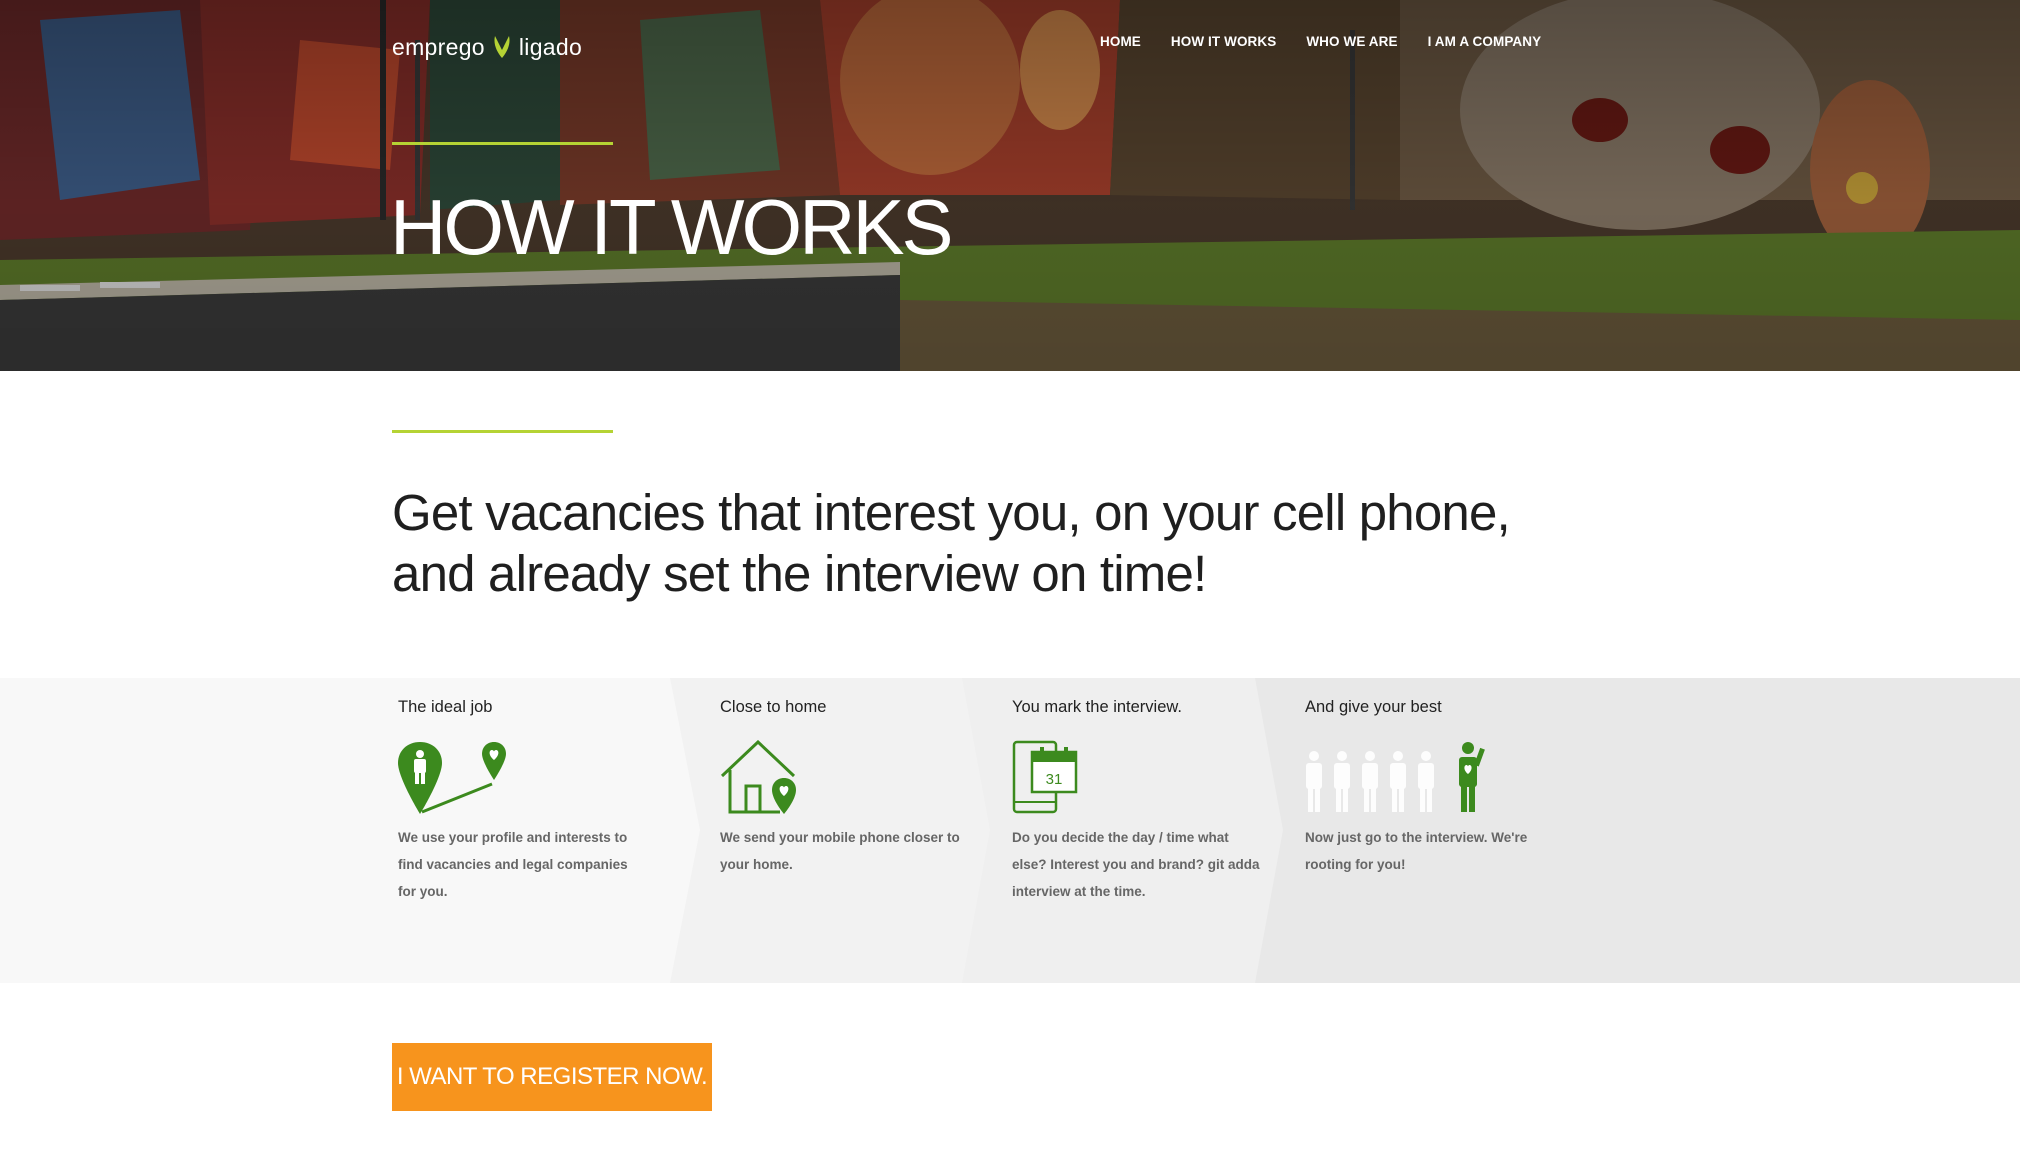 Image resolution: width=2020 pixels, height=1160 pixels. What do you see at coordinates (487, 47) in the screenshot?
I see `site-logo: emprego ligado` at bounding box center [487, 47].